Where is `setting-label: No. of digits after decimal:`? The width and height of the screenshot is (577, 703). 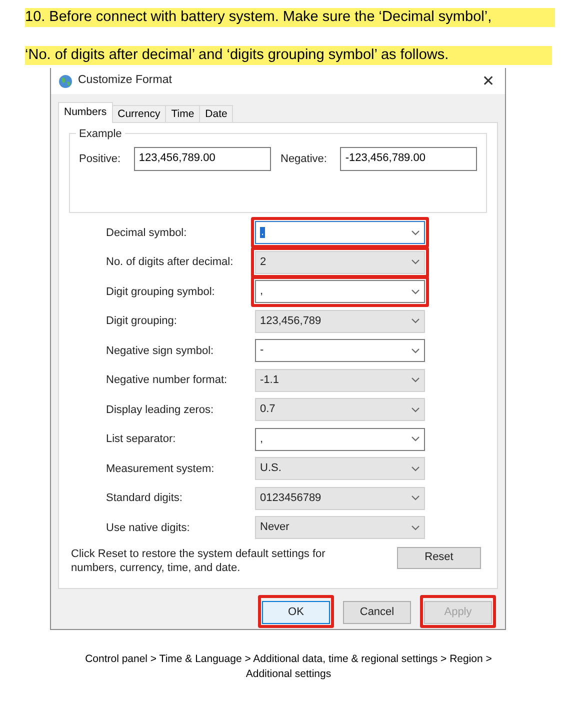 setting-label: No. of digits after decimal: is located at coordinates (169, 262).